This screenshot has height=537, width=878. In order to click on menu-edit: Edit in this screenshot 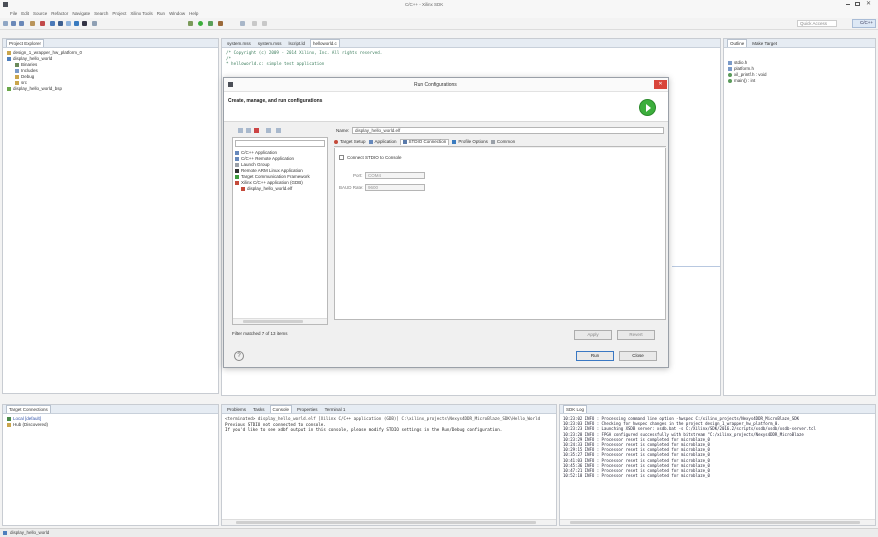, I will do `click(25, 13)`.